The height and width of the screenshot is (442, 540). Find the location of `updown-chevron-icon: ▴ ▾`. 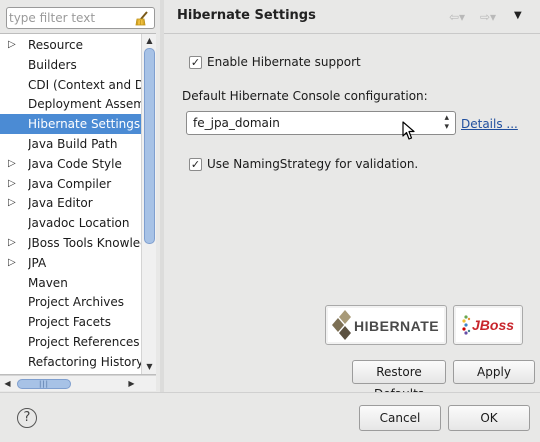

updown-chevron-icon: ▴ ▾ is located at coordinates (446, 122).